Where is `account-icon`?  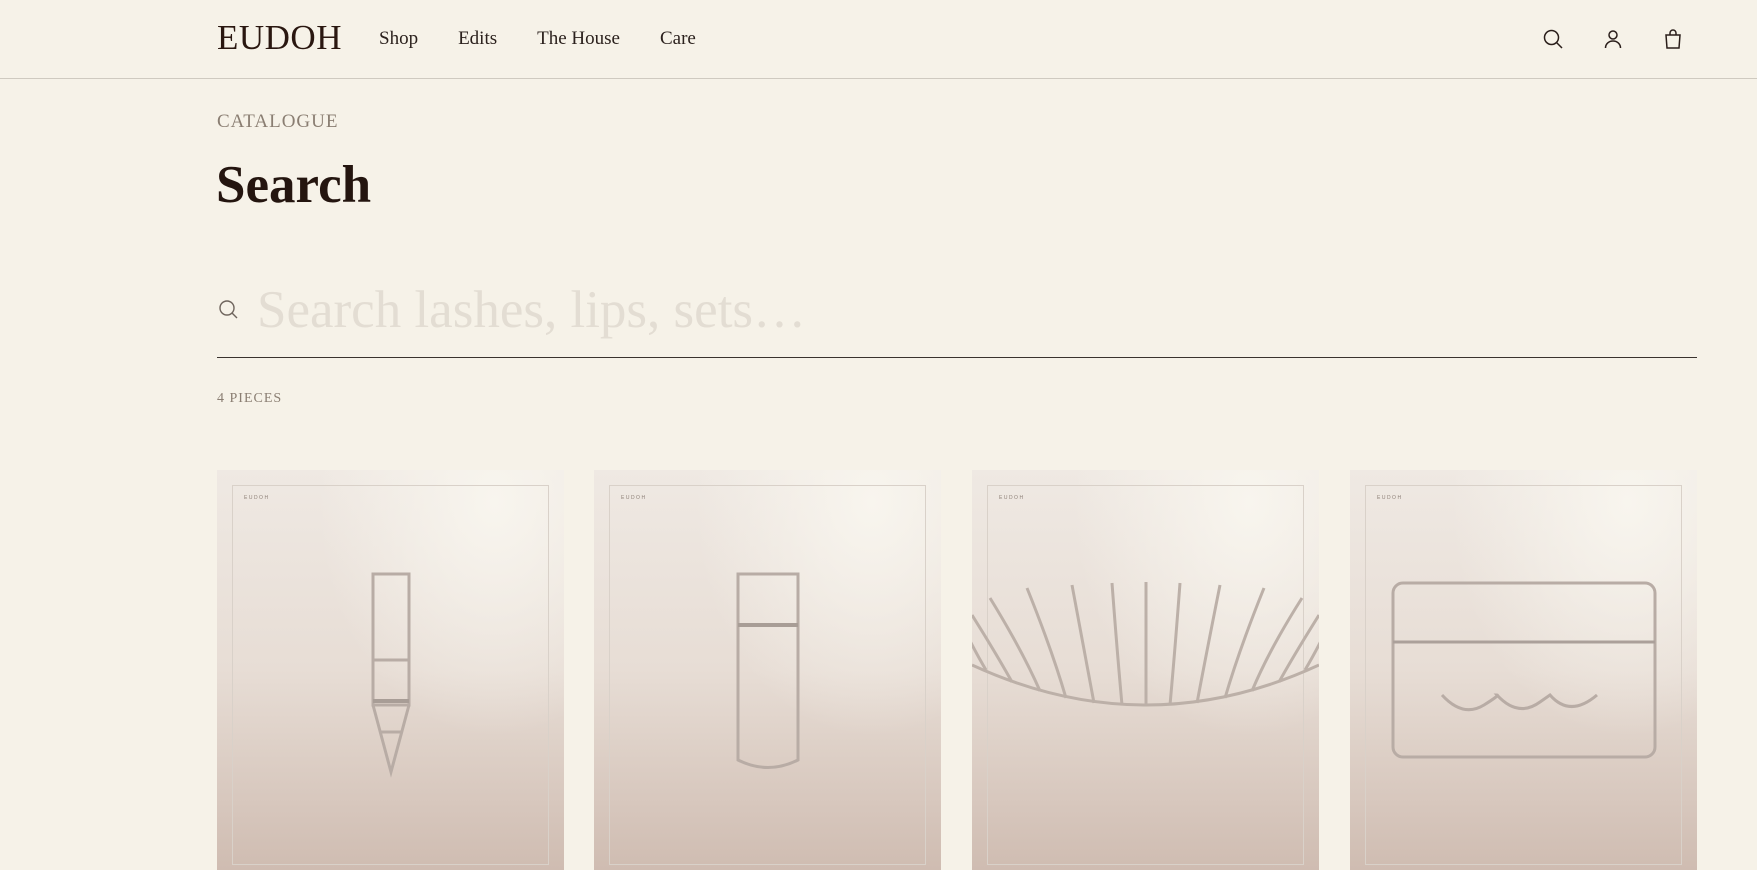
account-icon is located at coordinates (1613, 39).